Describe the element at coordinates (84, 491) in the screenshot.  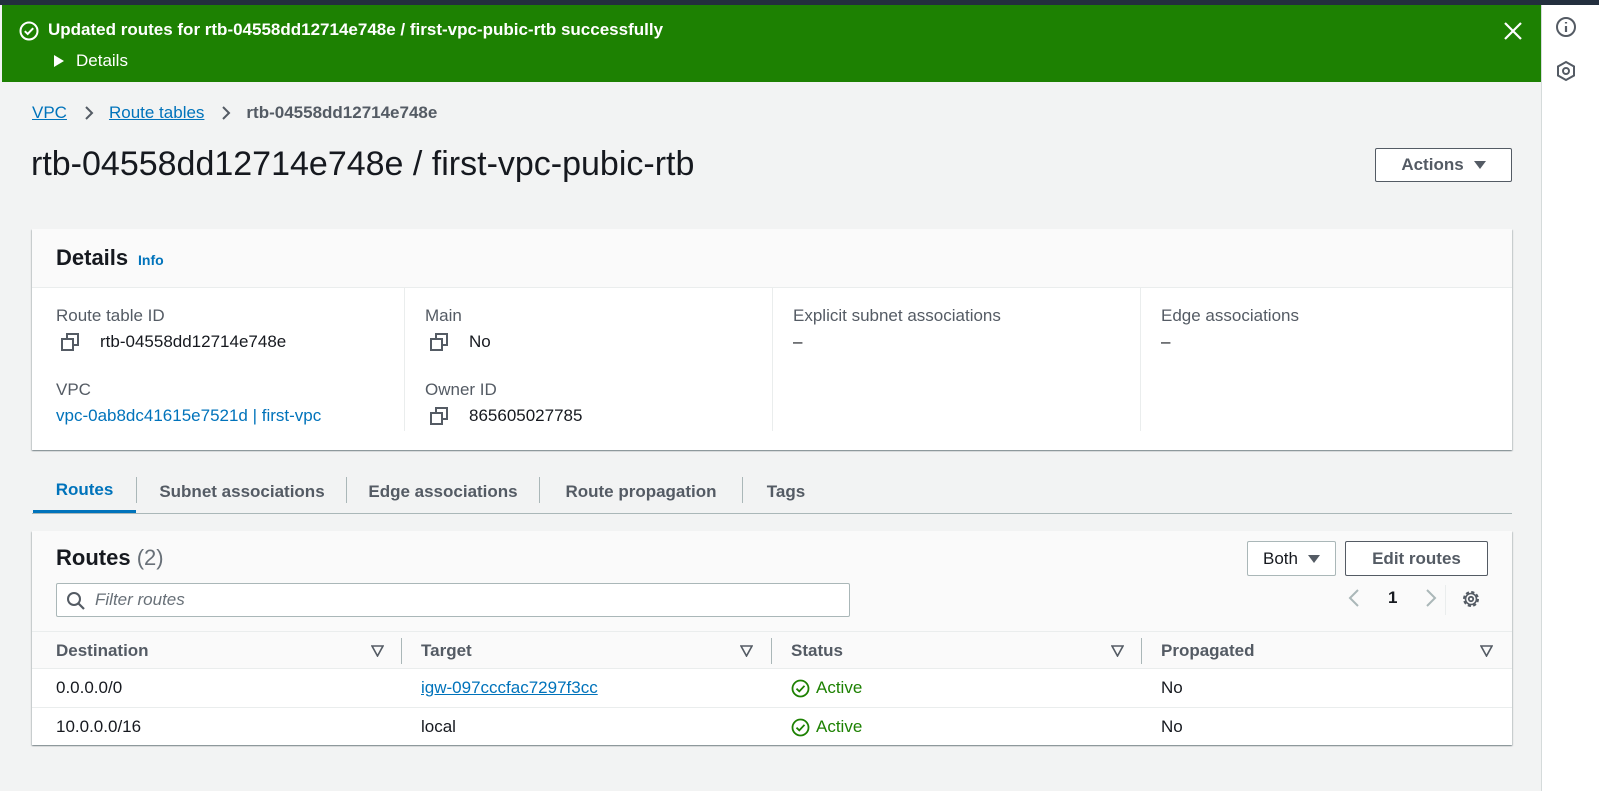
I see `tab-routes: Routes` at that location.